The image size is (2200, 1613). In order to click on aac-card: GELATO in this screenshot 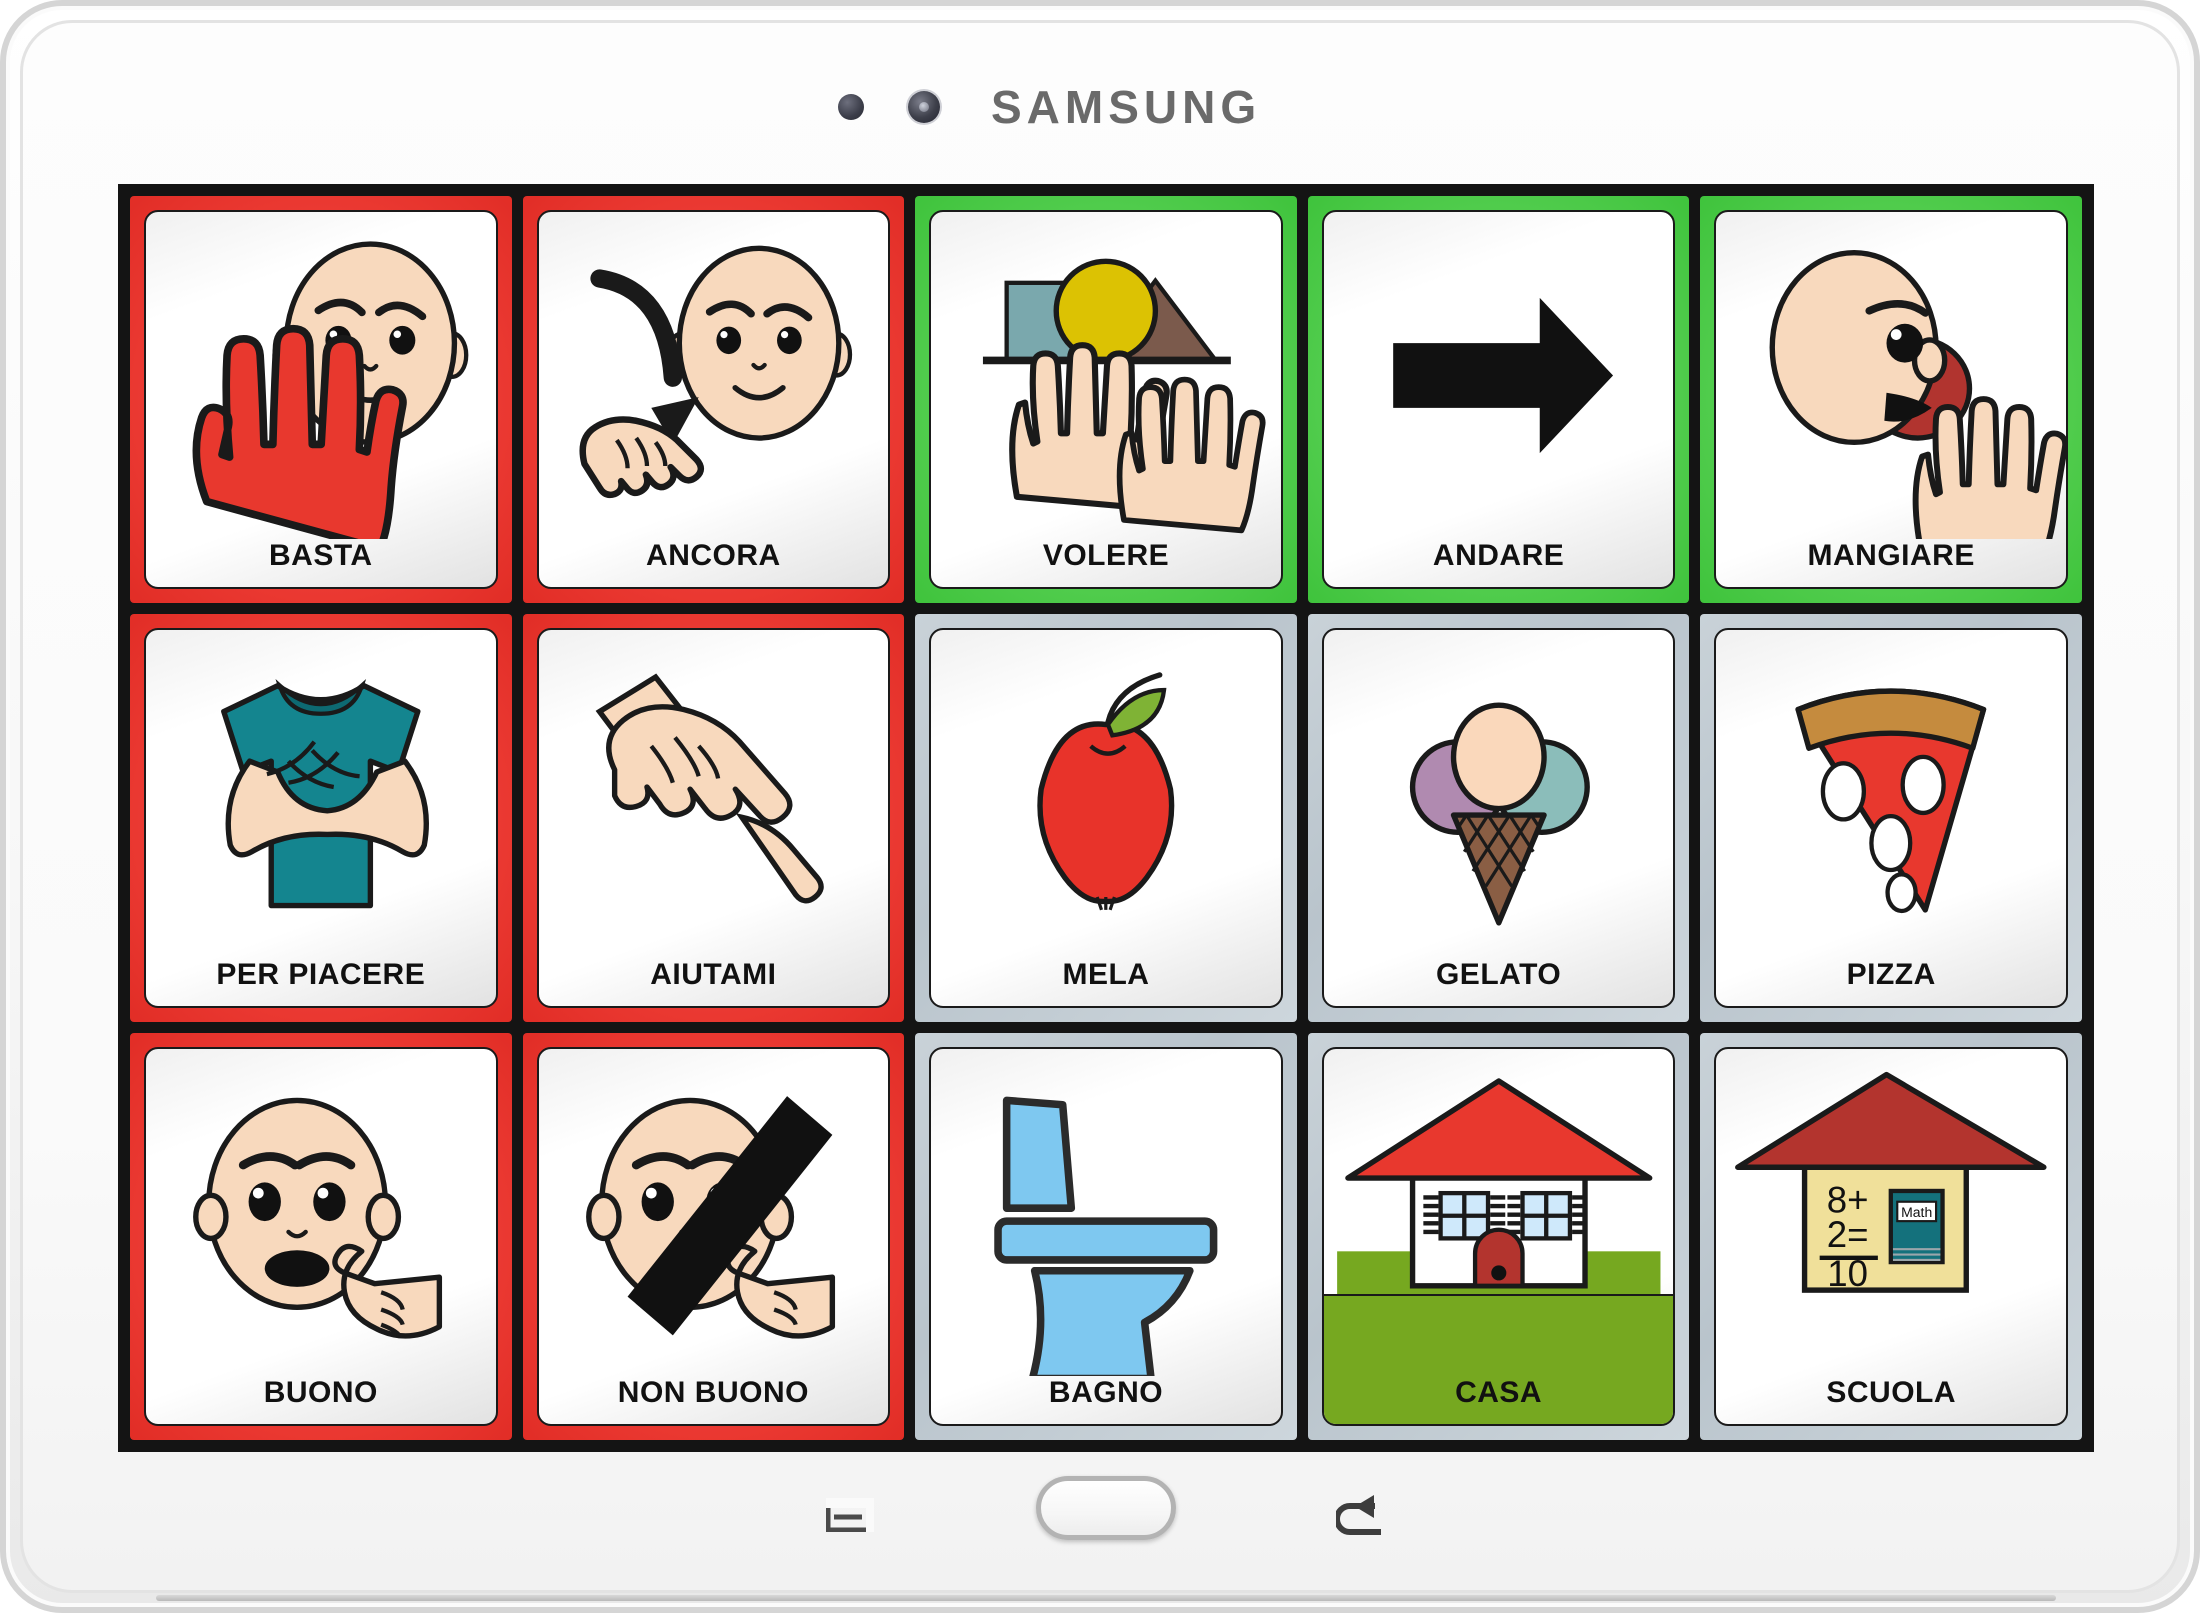, I will do `click(1498, 818)`.